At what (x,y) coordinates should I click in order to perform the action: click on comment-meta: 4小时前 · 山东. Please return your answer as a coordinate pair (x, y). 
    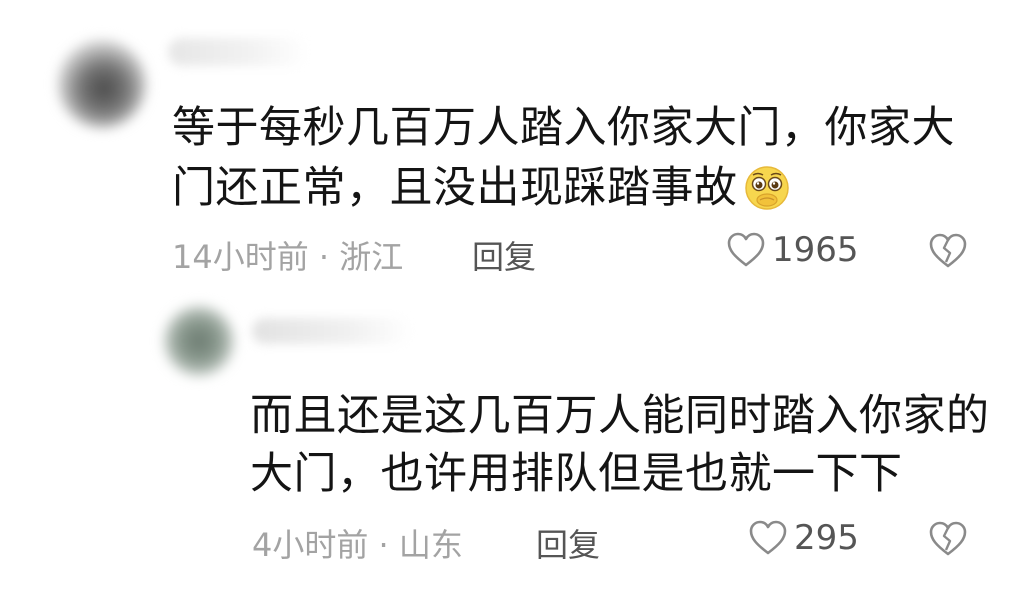
    Looking at the image, I should click on (357, 545).